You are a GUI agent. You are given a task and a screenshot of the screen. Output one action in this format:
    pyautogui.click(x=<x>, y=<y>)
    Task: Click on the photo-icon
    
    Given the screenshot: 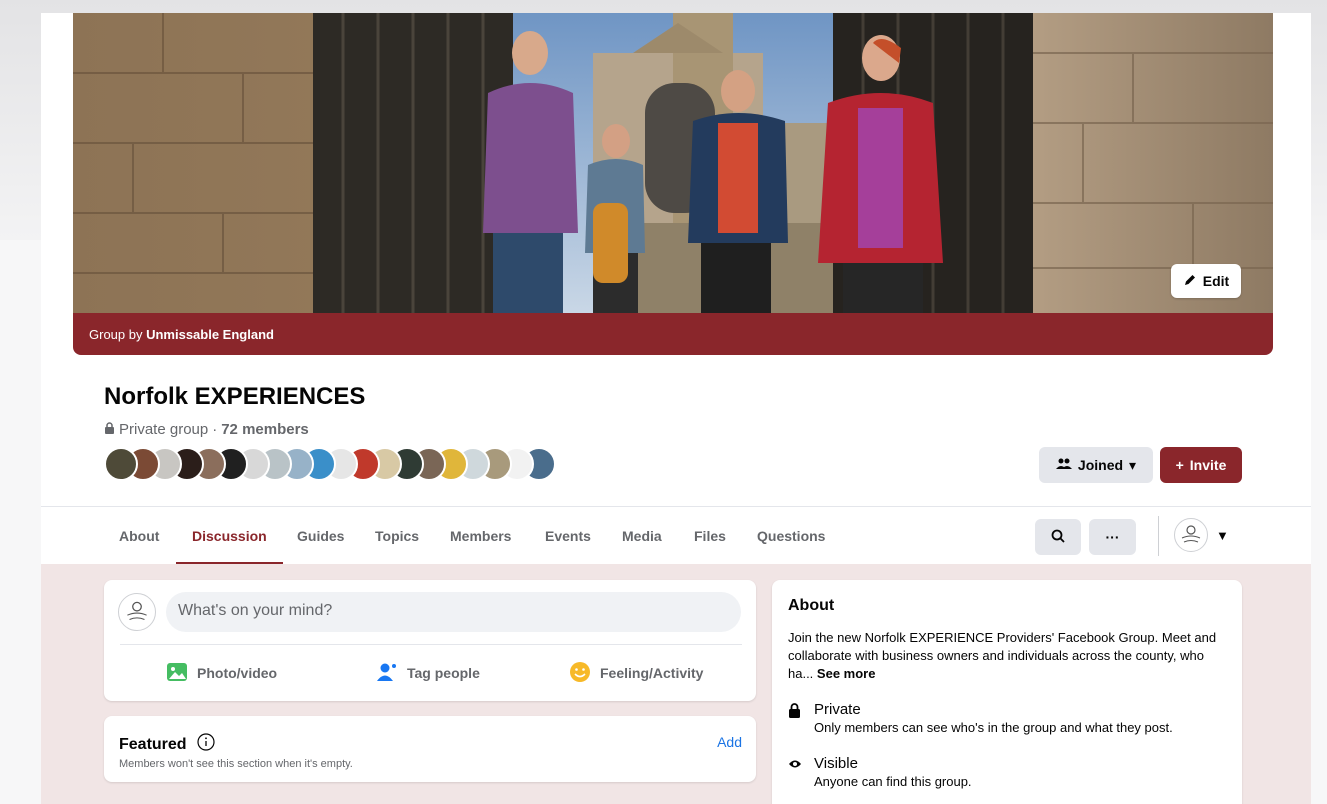 What is the action you would take?
    pyautogui.click(x=177, y=673)
    